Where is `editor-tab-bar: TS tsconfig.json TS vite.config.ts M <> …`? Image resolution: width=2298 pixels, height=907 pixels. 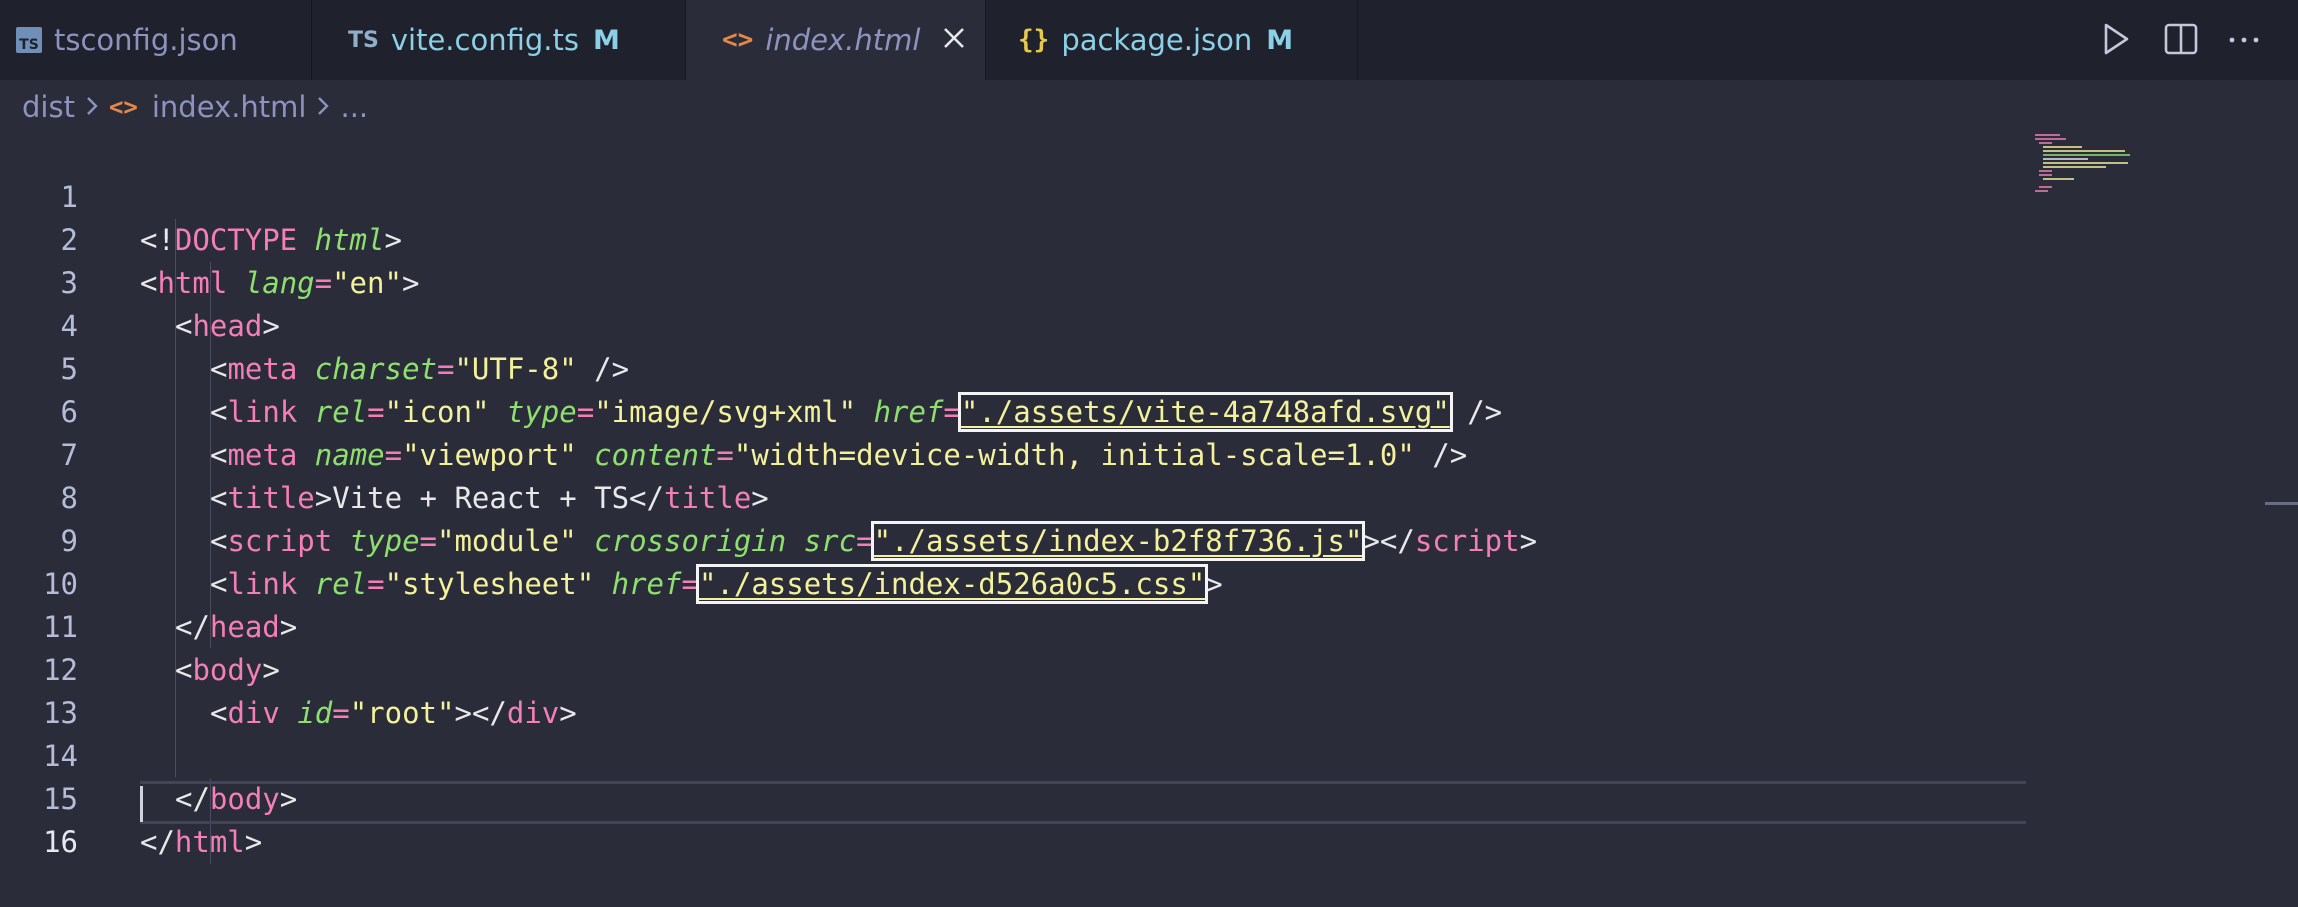 editor-tab-bar: TS tsconfig.json TS vite.config.ts M <> … is located at coordinates (1149, 40).